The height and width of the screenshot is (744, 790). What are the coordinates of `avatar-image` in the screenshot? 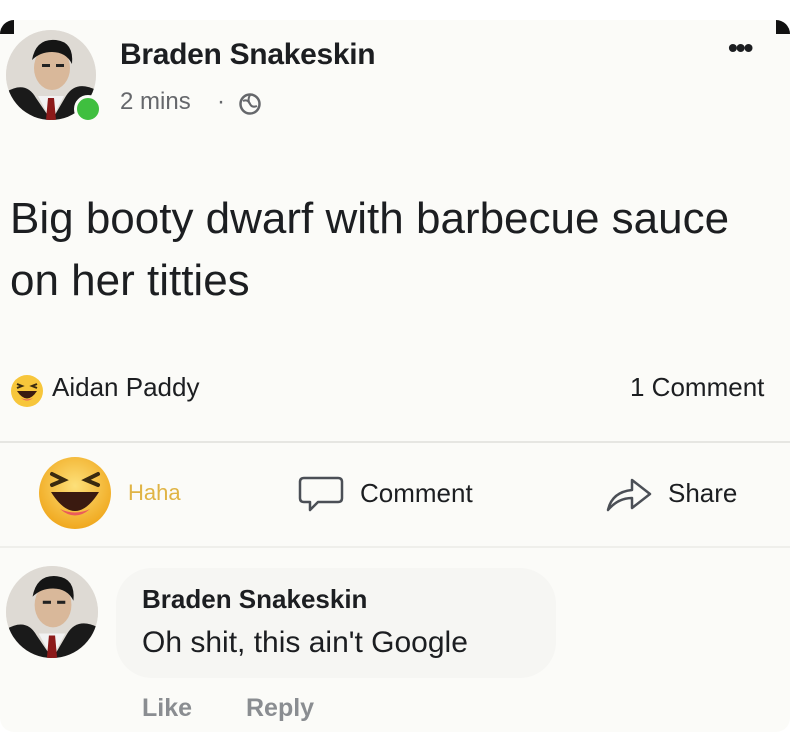 It's located at (52, 612).